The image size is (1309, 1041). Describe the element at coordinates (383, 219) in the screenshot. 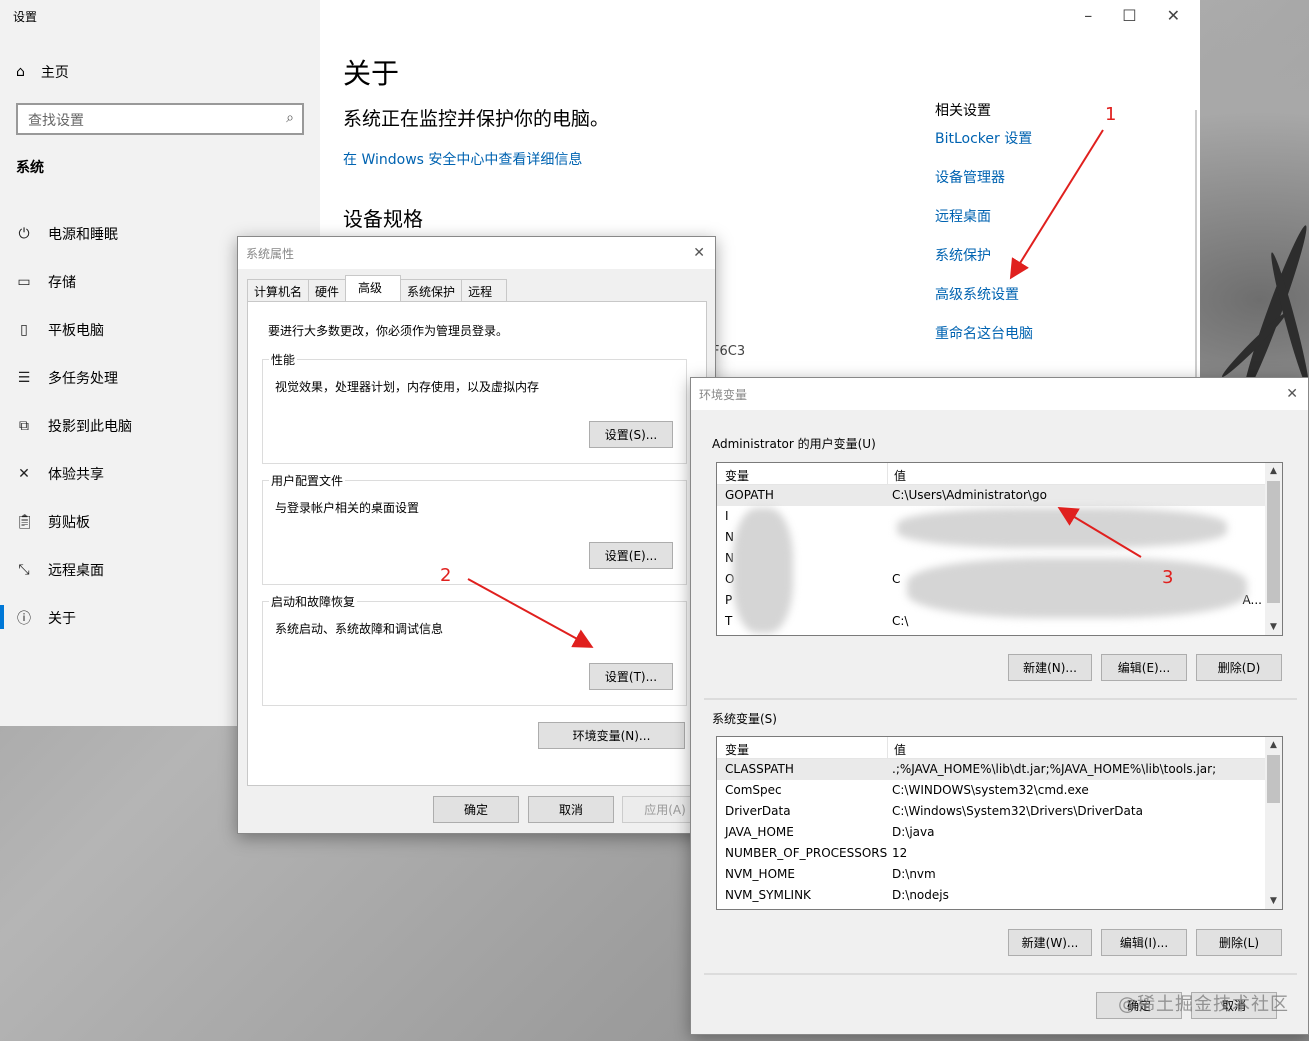

I see `device-spec-title: 设备规格` at that location.